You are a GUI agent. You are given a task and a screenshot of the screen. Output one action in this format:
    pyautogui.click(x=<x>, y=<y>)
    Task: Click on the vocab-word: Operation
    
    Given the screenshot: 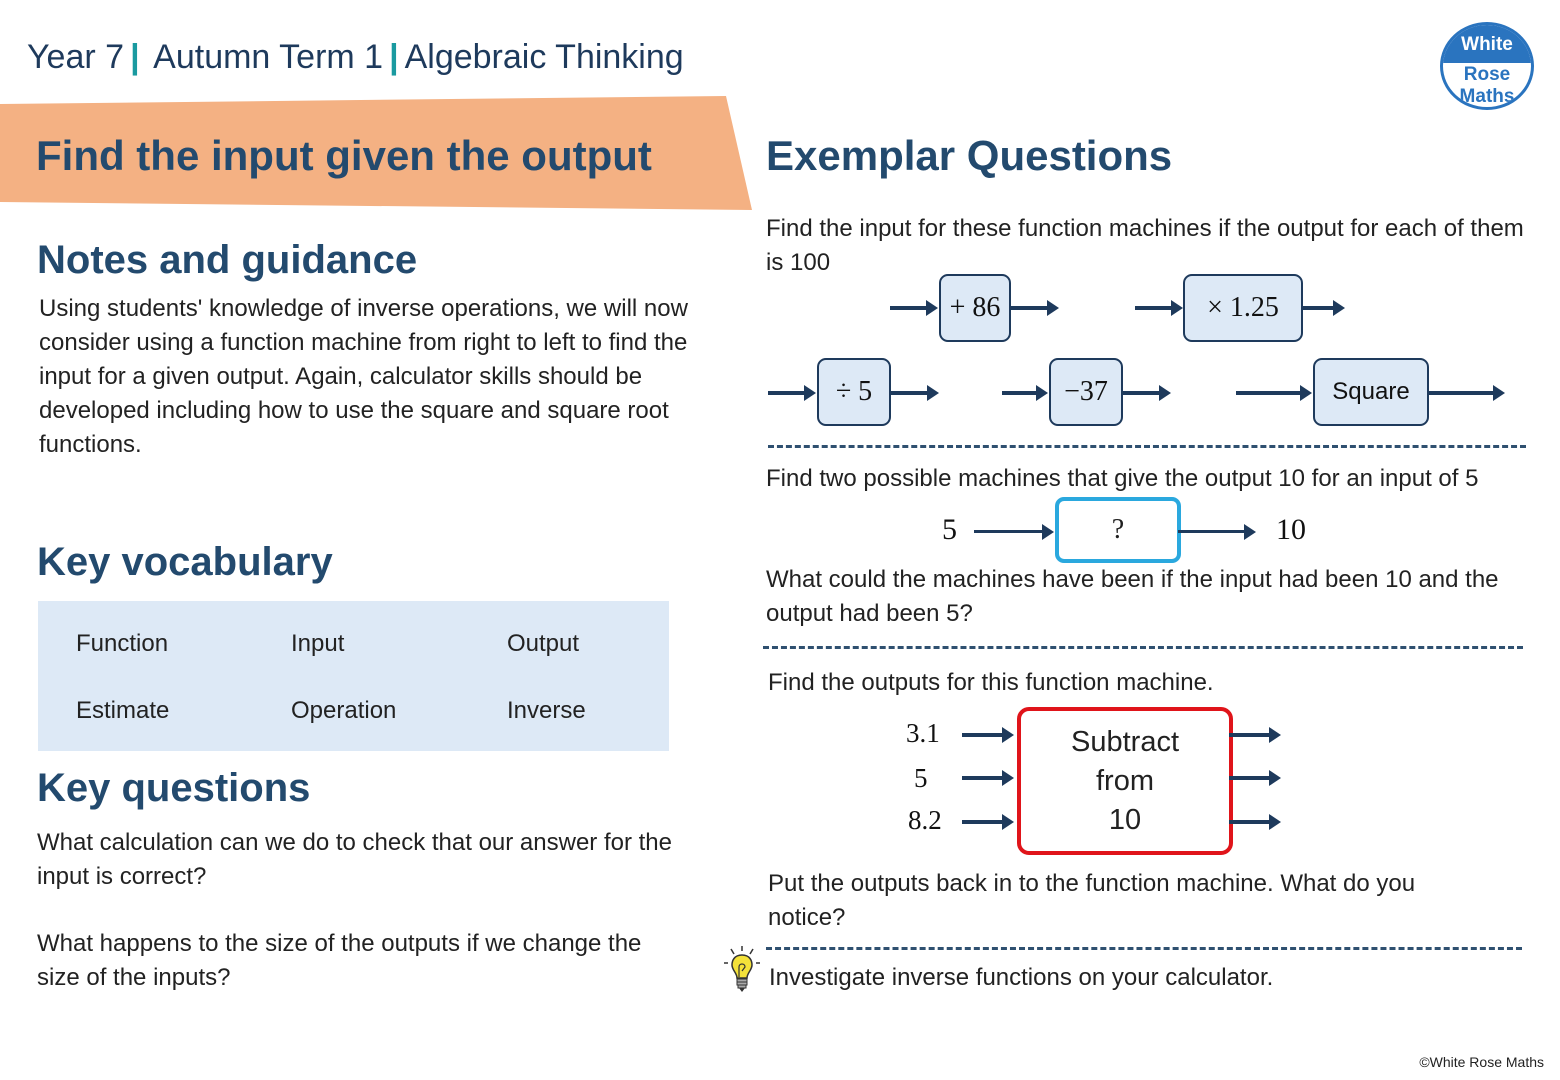 What is the action you would take?
    pyautogui.click(x=344, y=710)
    